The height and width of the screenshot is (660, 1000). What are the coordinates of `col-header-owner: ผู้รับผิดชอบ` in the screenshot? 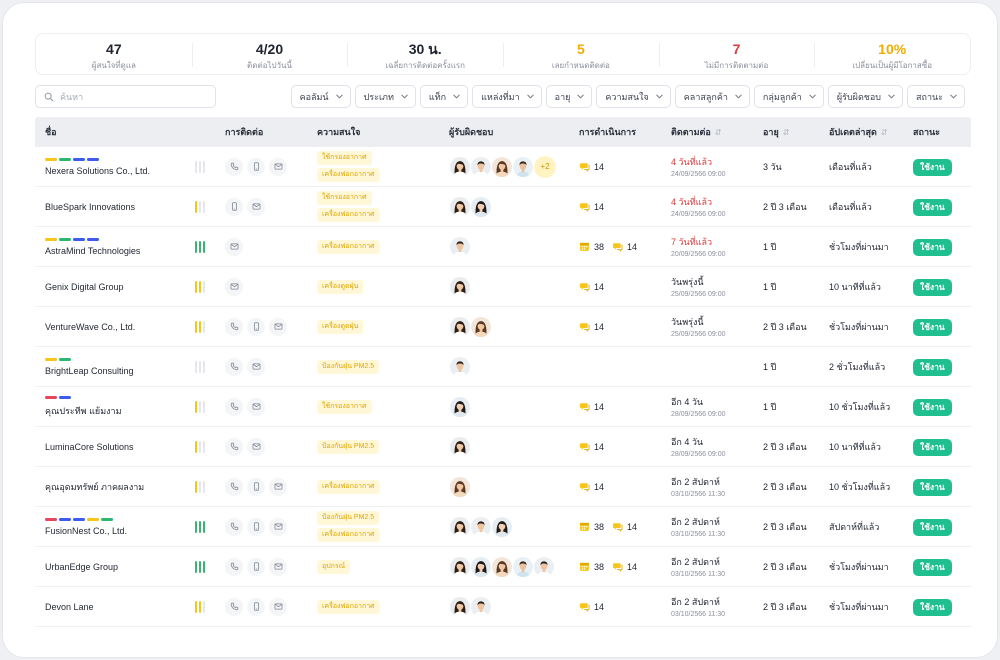 It's located at (512, 132).